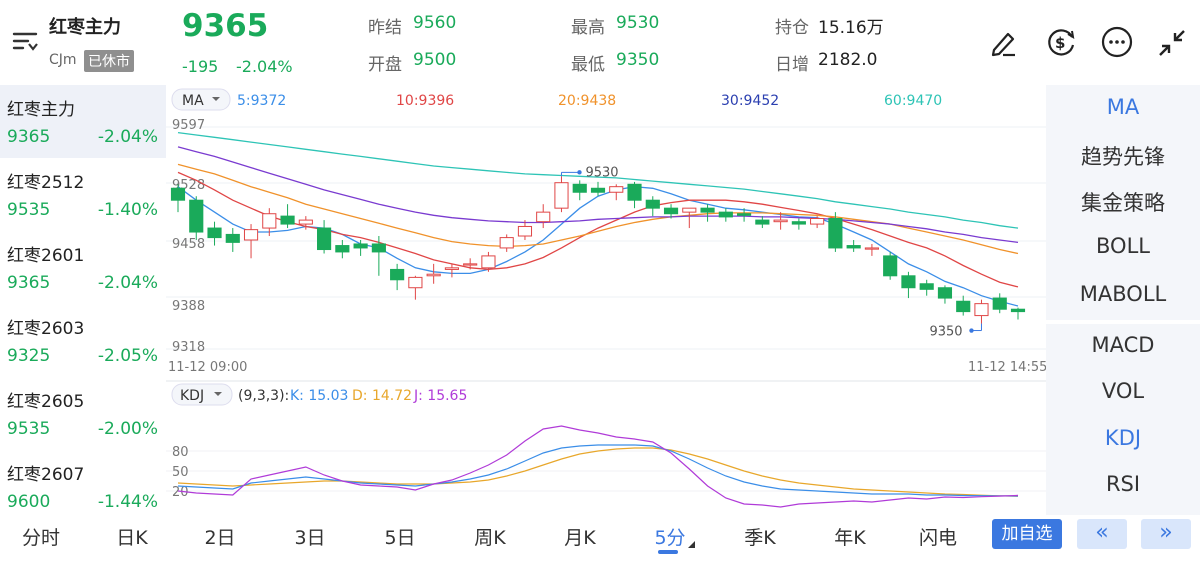 The image size is (1200, 571). What do you see at coordinates (598, 472) in the screenshot?
I see `kdj-d-line` at bounding box center [598, 472].